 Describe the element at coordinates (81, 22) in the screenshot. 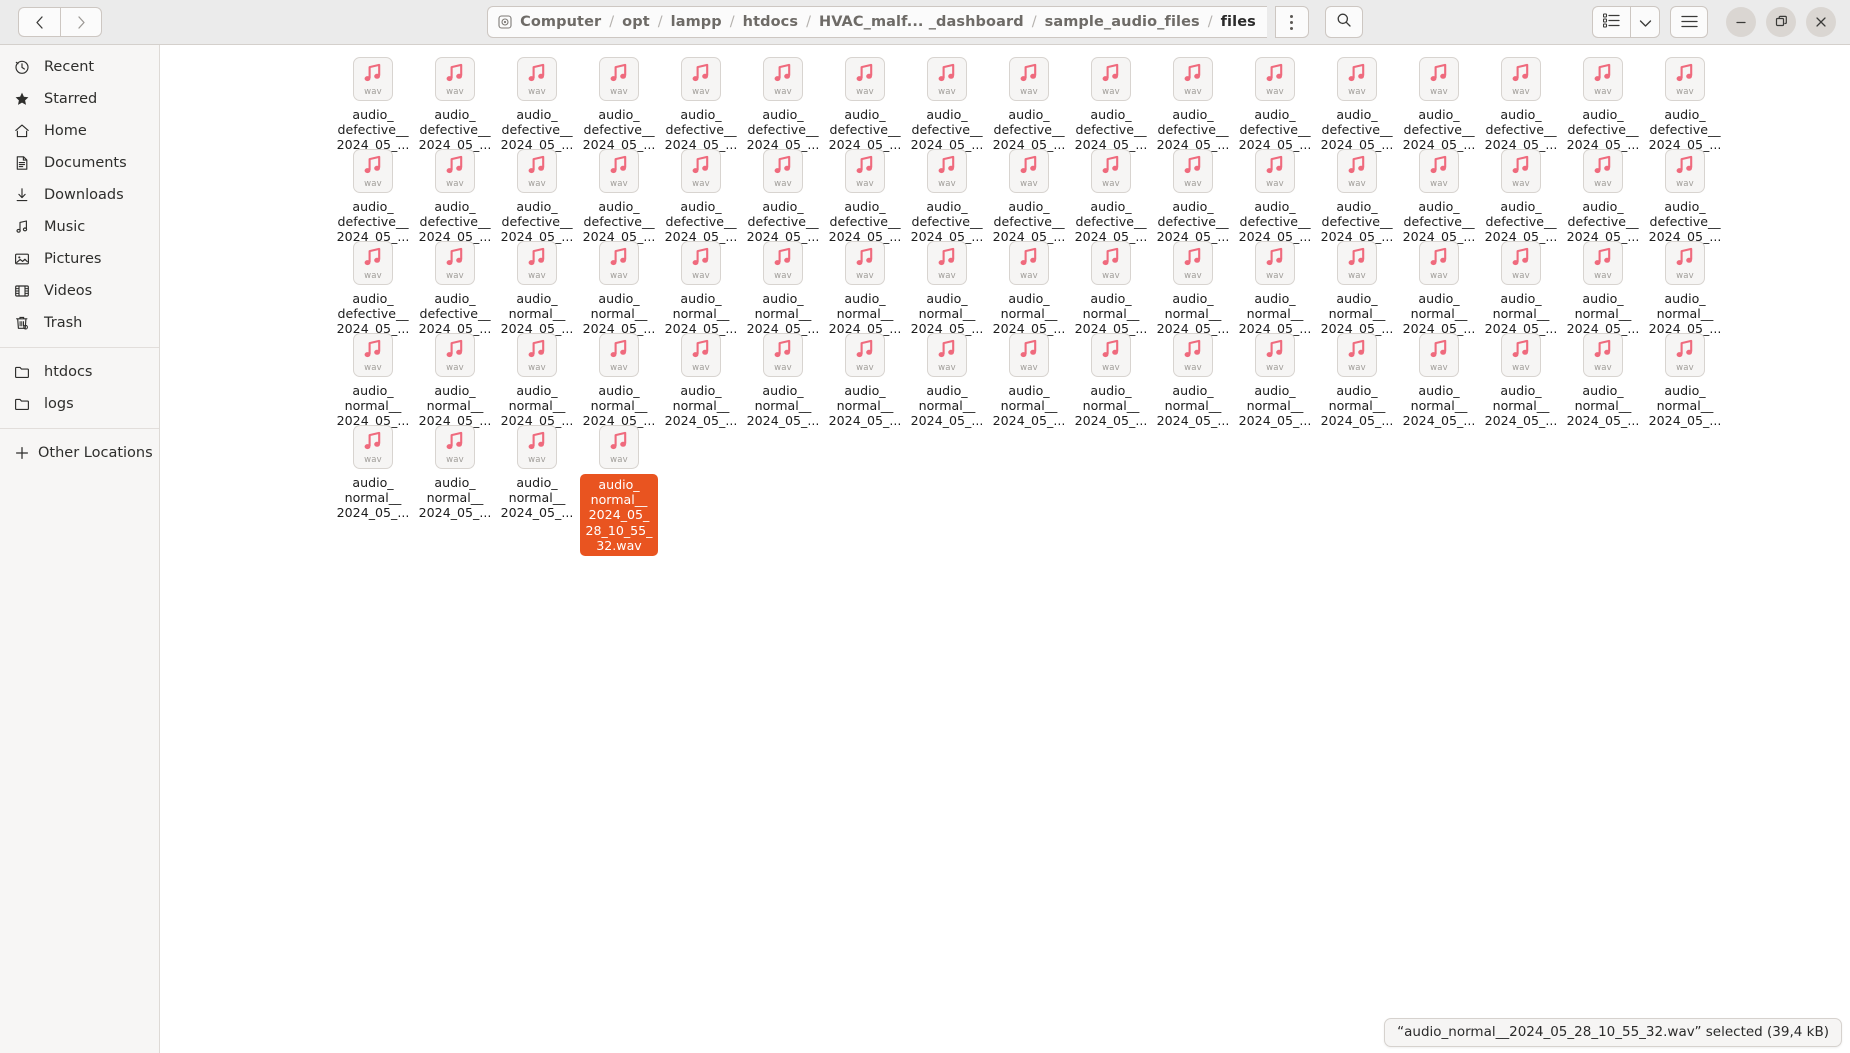

I see `forward-button` at that location.